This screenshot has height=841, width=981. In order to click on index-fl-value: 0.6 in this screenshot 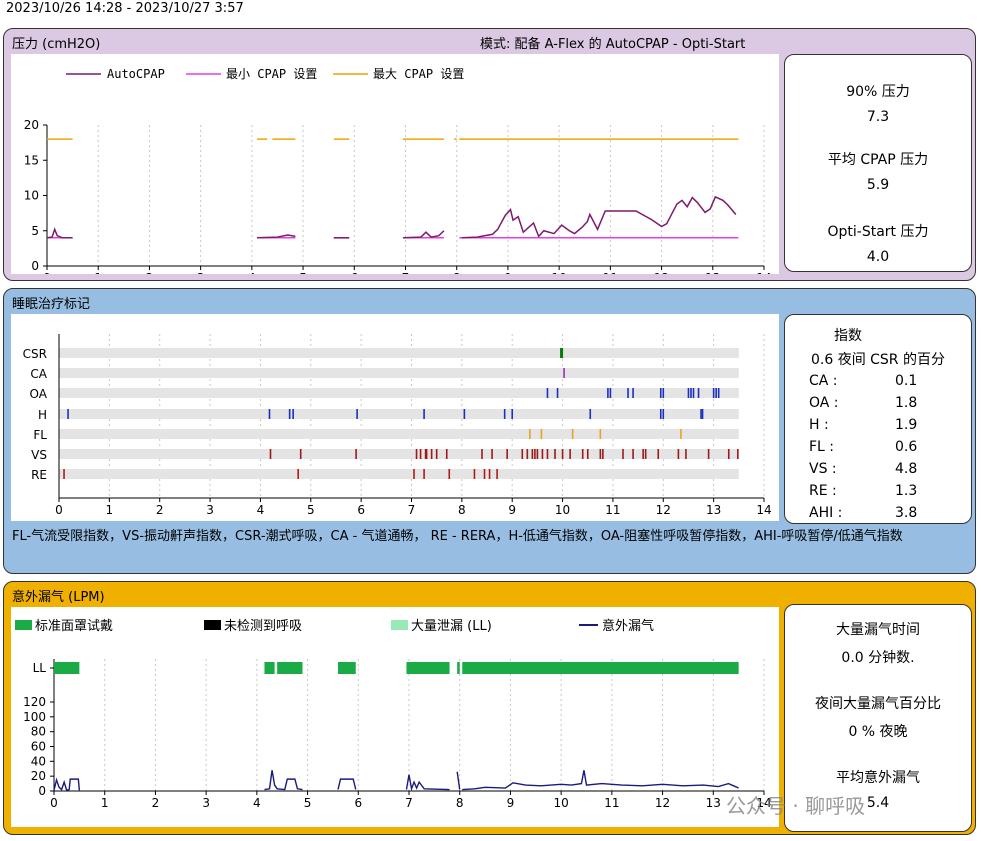, I will do `click(906, 447)`.